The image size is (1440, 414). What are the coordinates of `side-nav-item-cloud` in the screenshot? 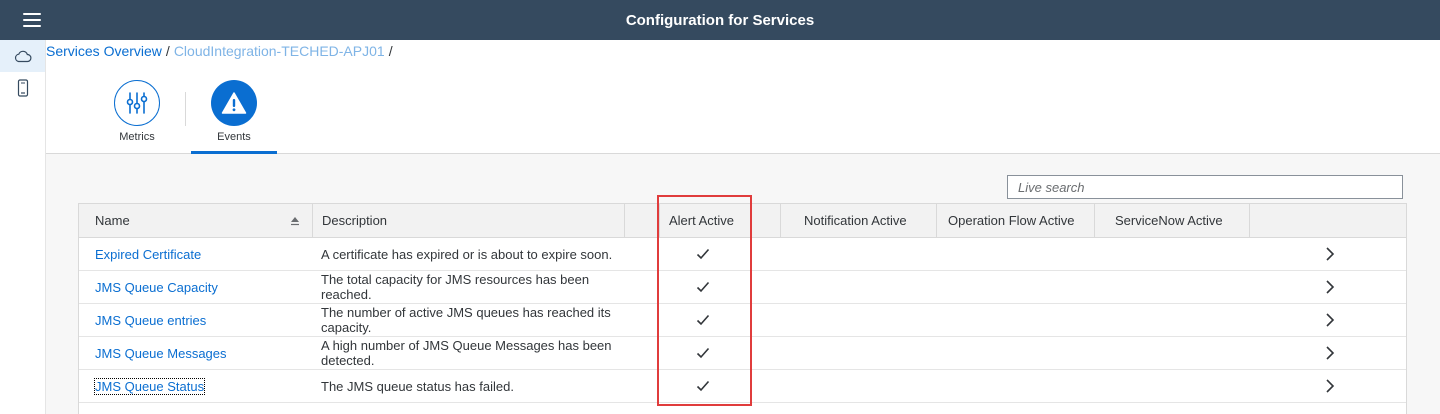 It's located at (22, 56).